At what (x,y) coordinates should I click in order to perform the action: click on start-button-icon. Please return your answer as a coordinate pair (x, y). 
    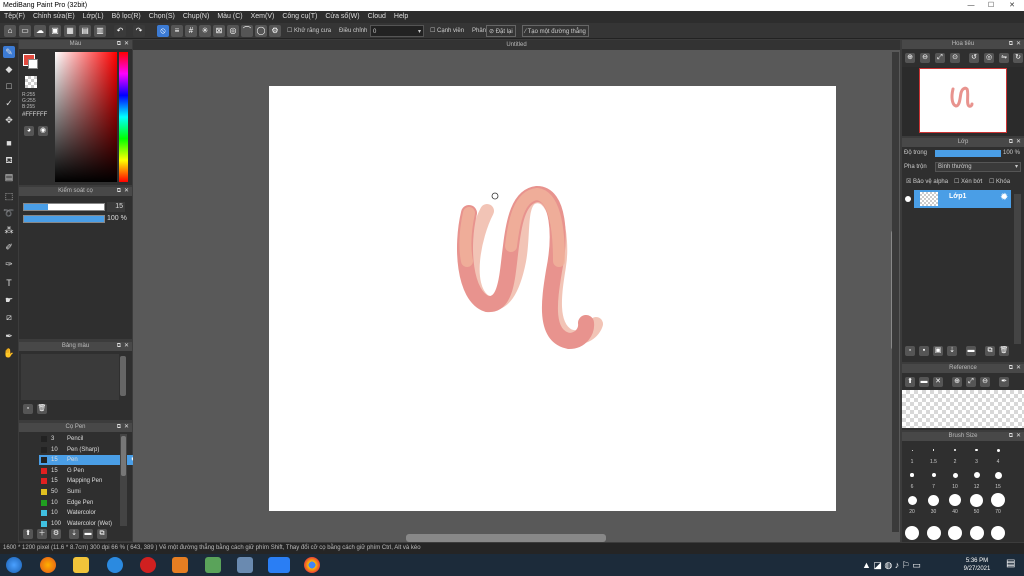
    Looking at the image, I should click on (14, 565).